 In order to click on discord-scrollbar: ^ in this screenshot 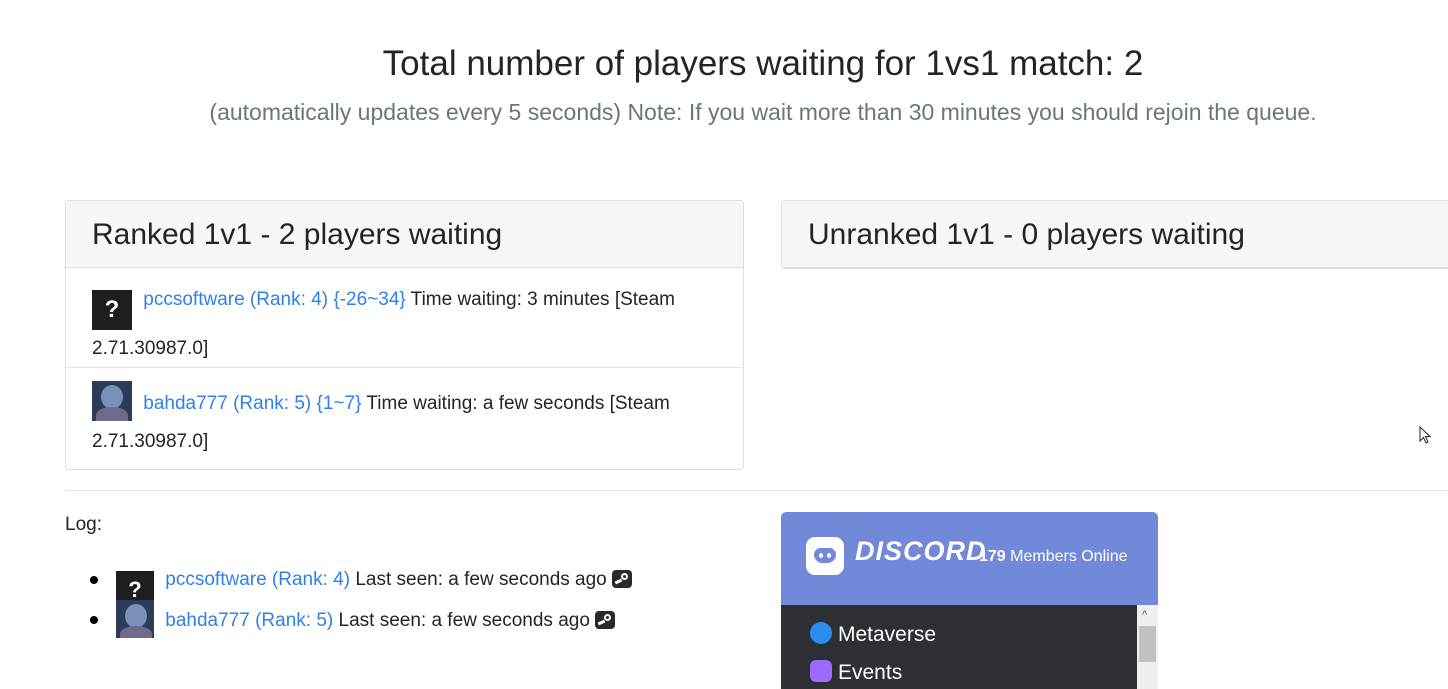, I will do `click(1147, 647)`.